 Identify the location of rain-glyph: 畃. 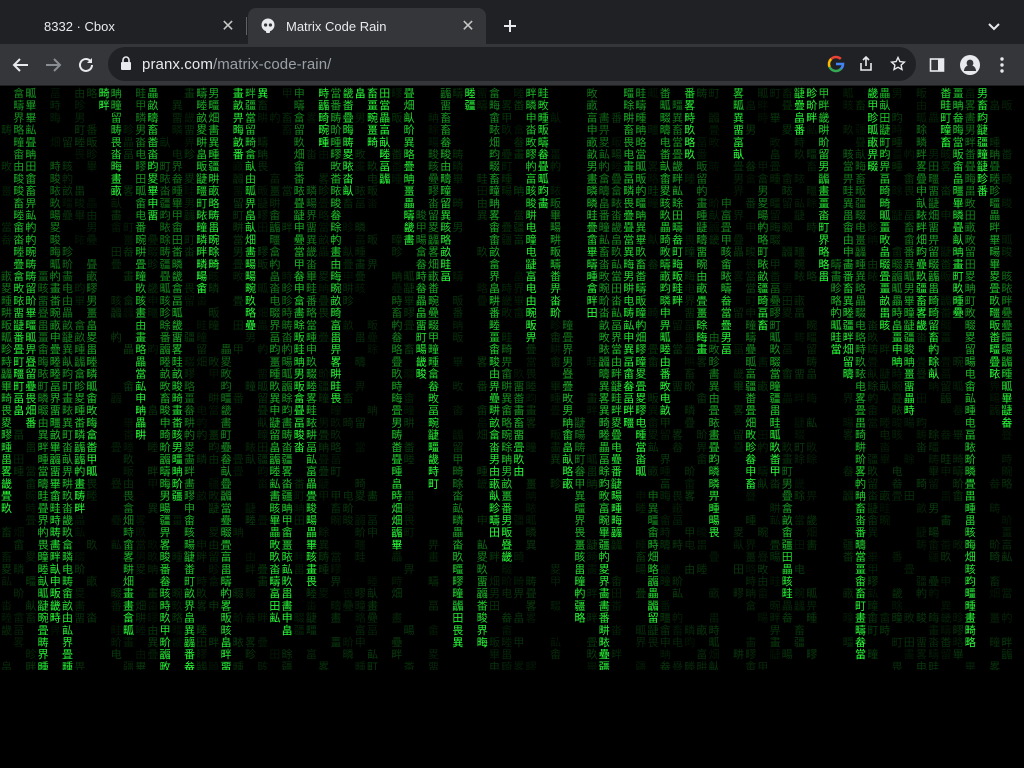
(189, 435).